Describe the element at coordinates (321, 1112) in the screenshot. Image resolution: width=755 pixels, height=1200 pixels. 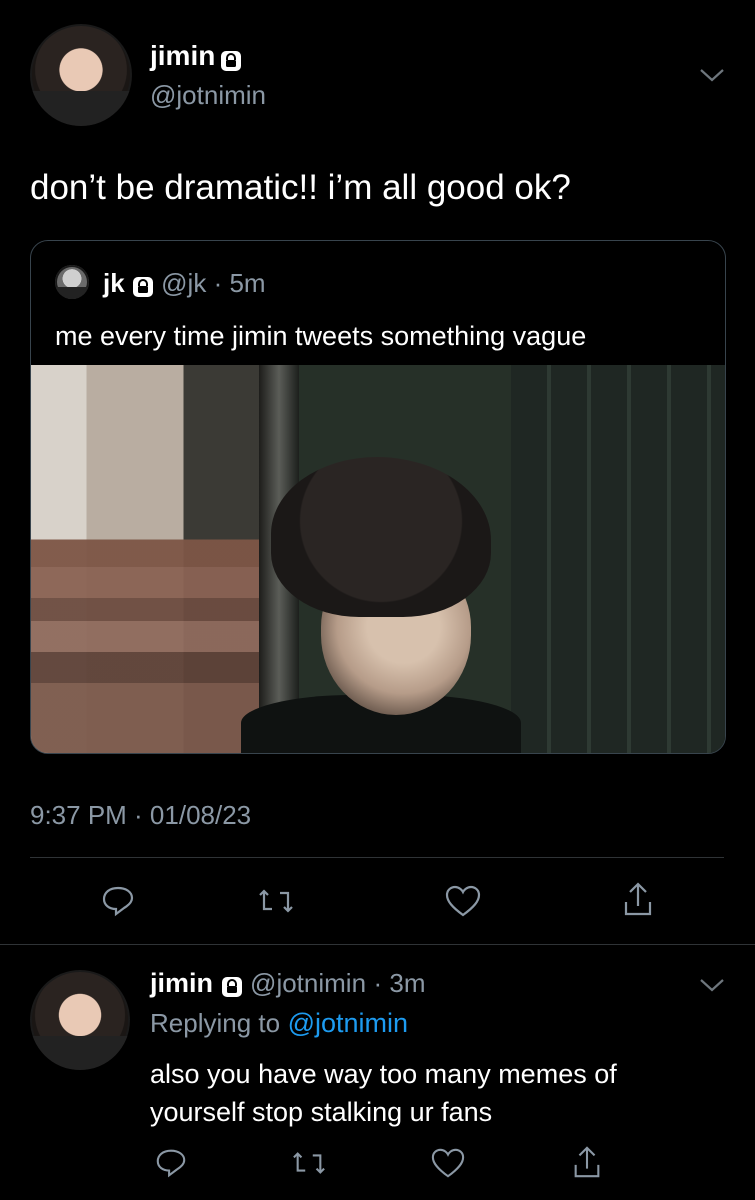
I see `reply-text-line2: yourself stop stalking ur fans` at that location.